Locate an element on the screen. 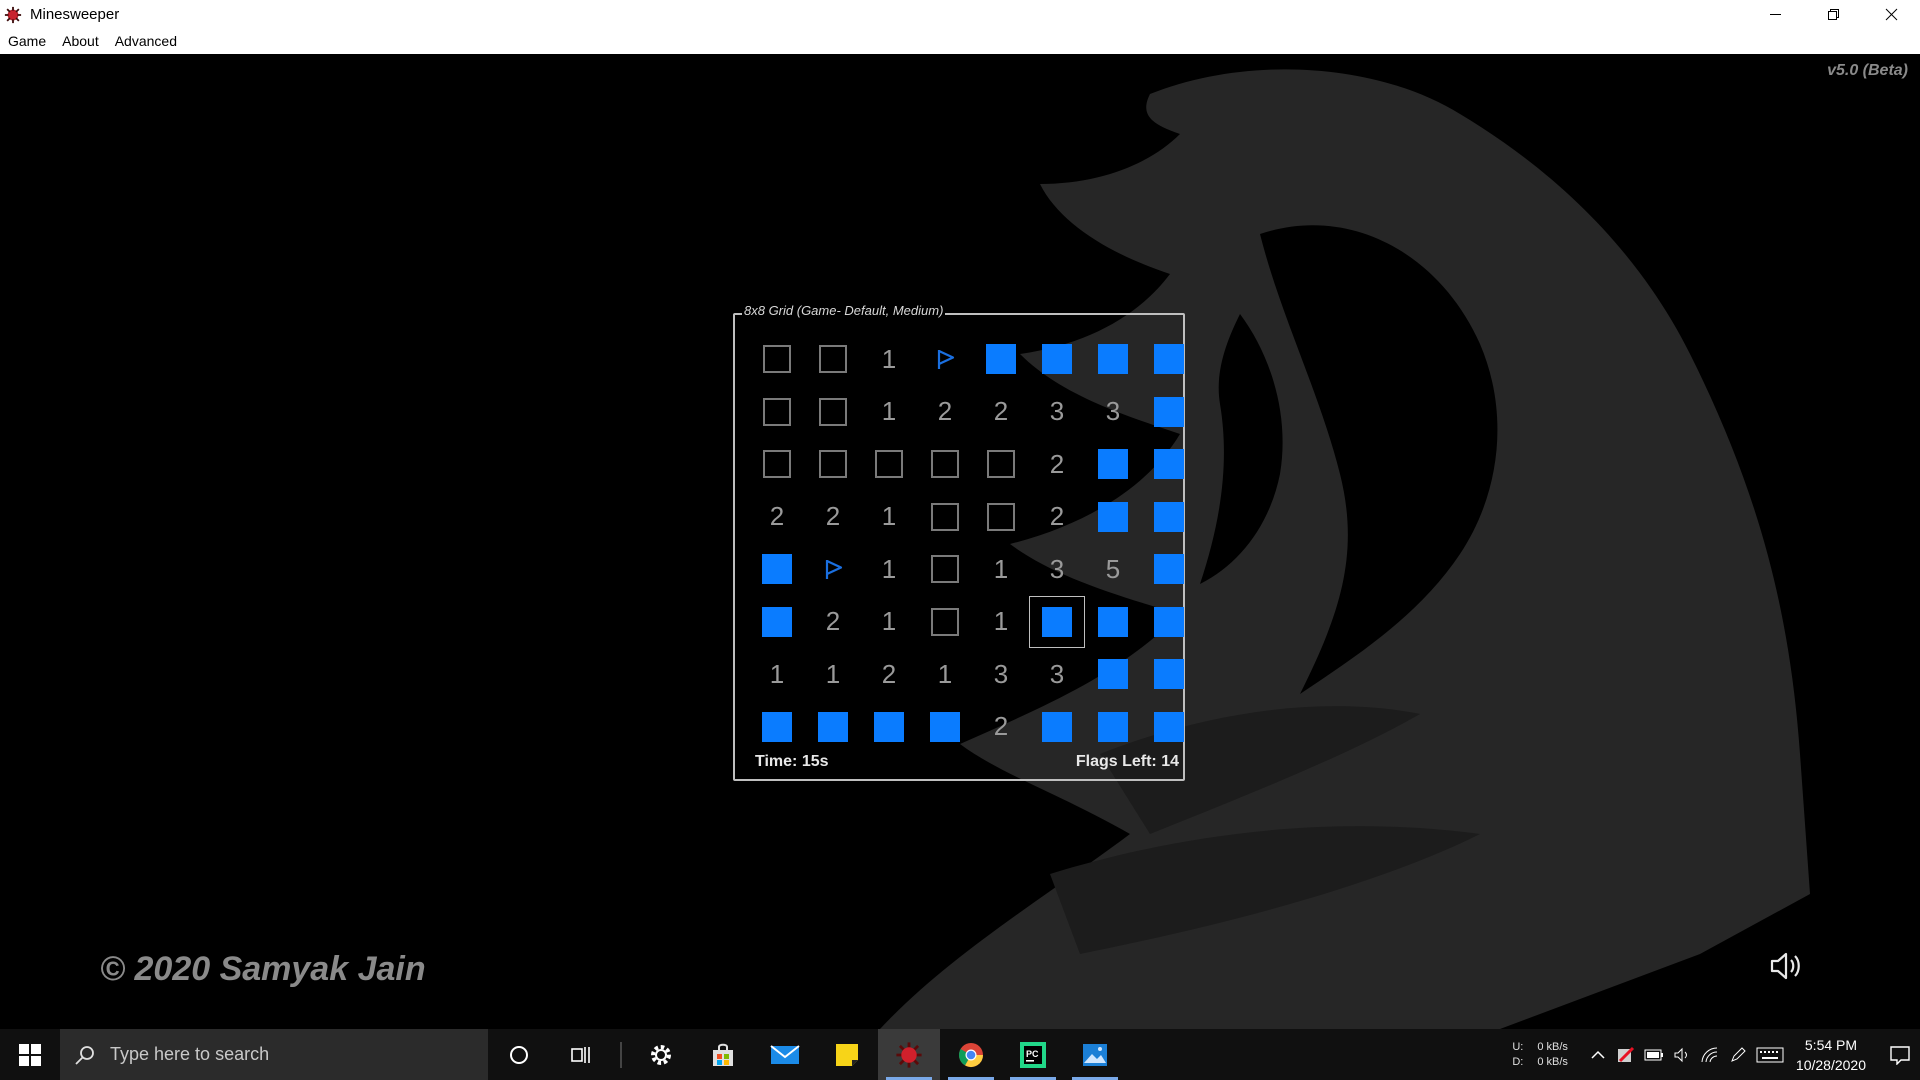  taskbar-pycharm: PC is located at coordinates (1033, 1054).